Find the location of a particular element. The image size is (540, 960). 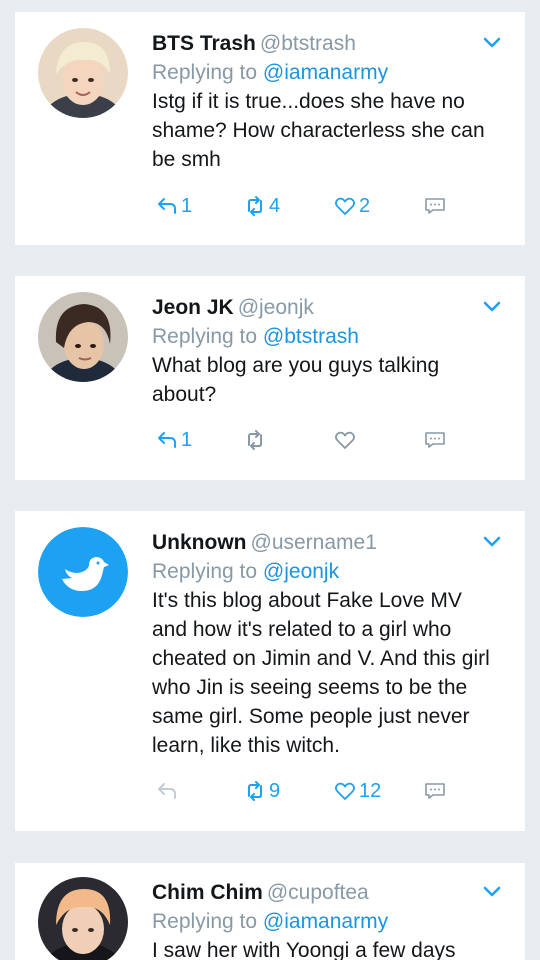

retweet-button is located at coordinates (256, 440).